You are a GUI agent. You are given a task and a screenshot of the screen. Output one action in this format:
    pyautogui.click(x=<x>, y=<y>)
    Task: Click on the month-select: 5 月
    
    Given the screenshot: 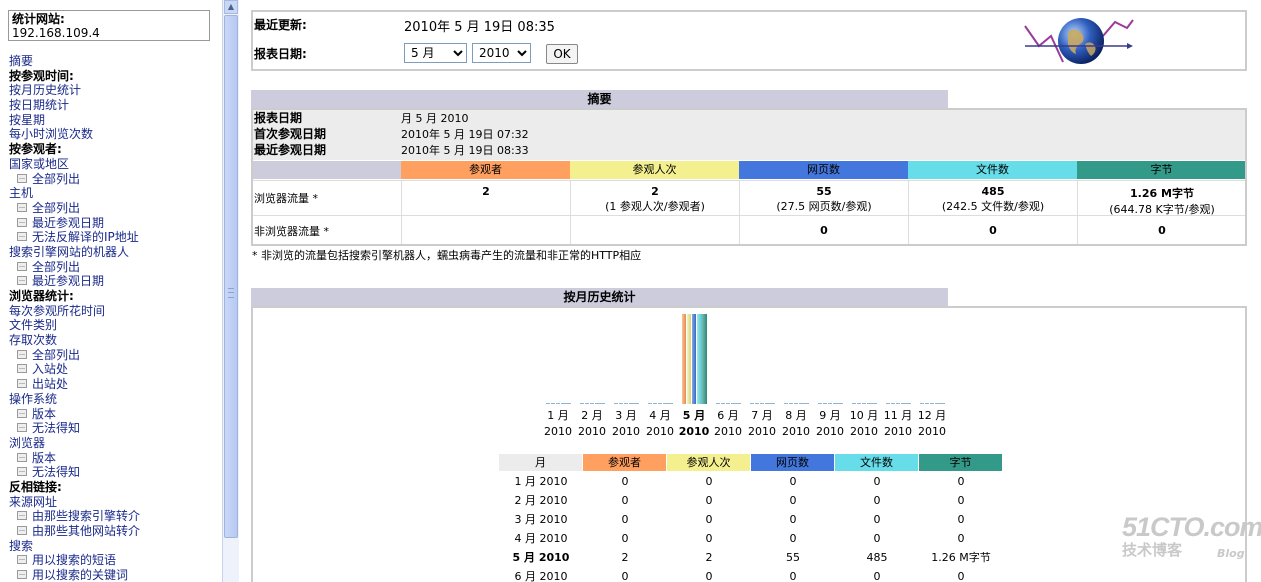 What is the action you would take?
    pyautogui.click(x=435, y=53)
    